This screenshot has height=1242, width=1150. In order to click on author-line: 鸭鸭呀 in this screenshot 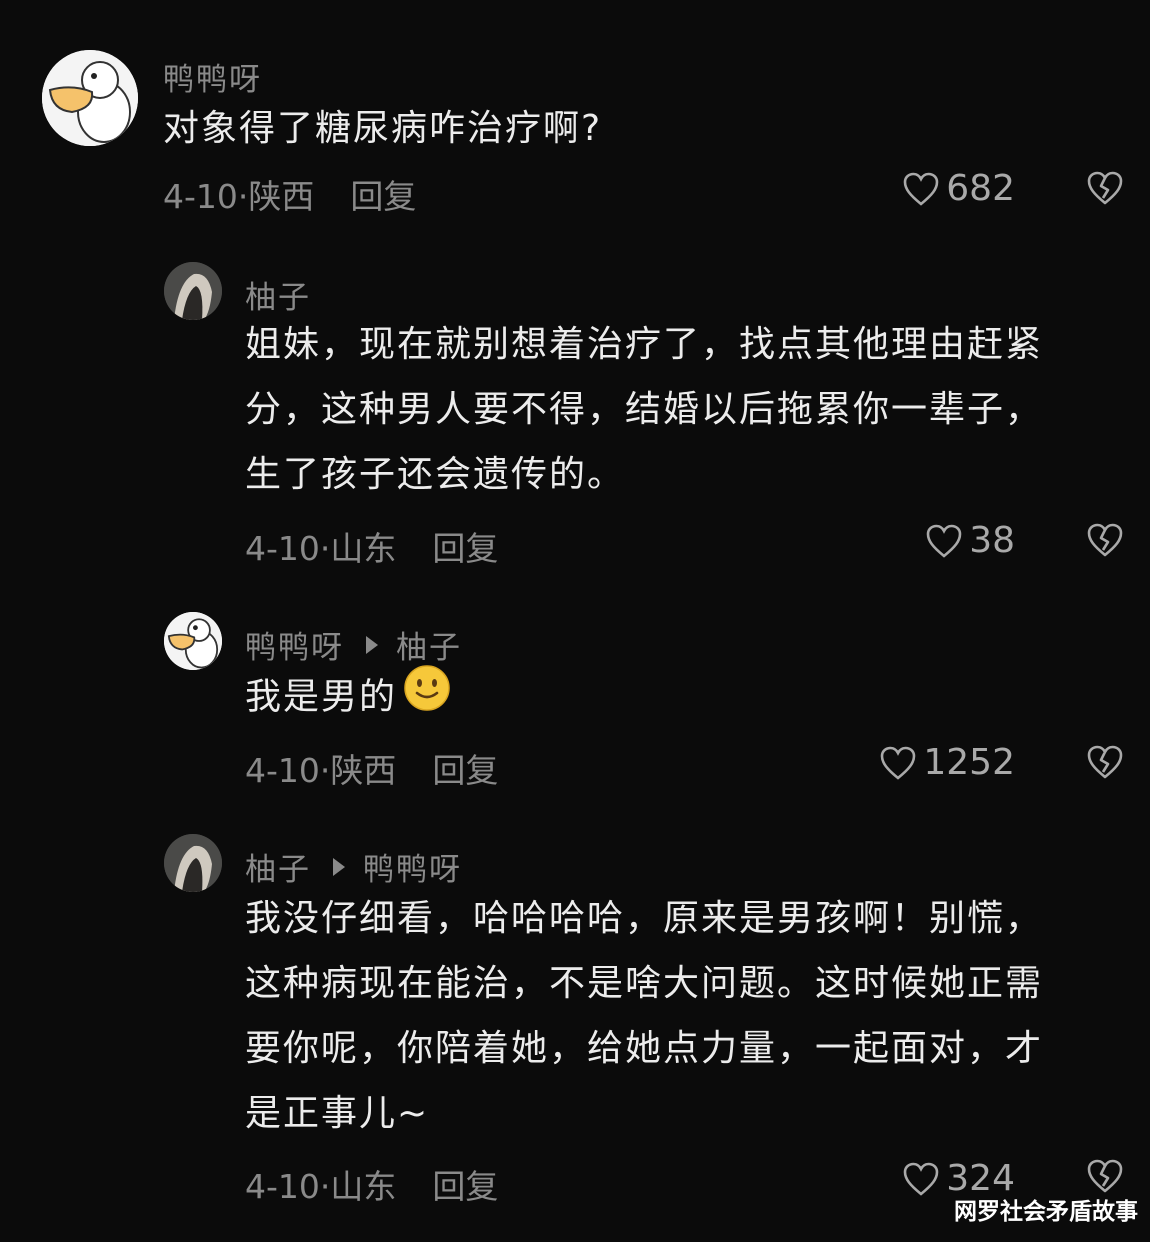, I will do `click(212, 76)`.